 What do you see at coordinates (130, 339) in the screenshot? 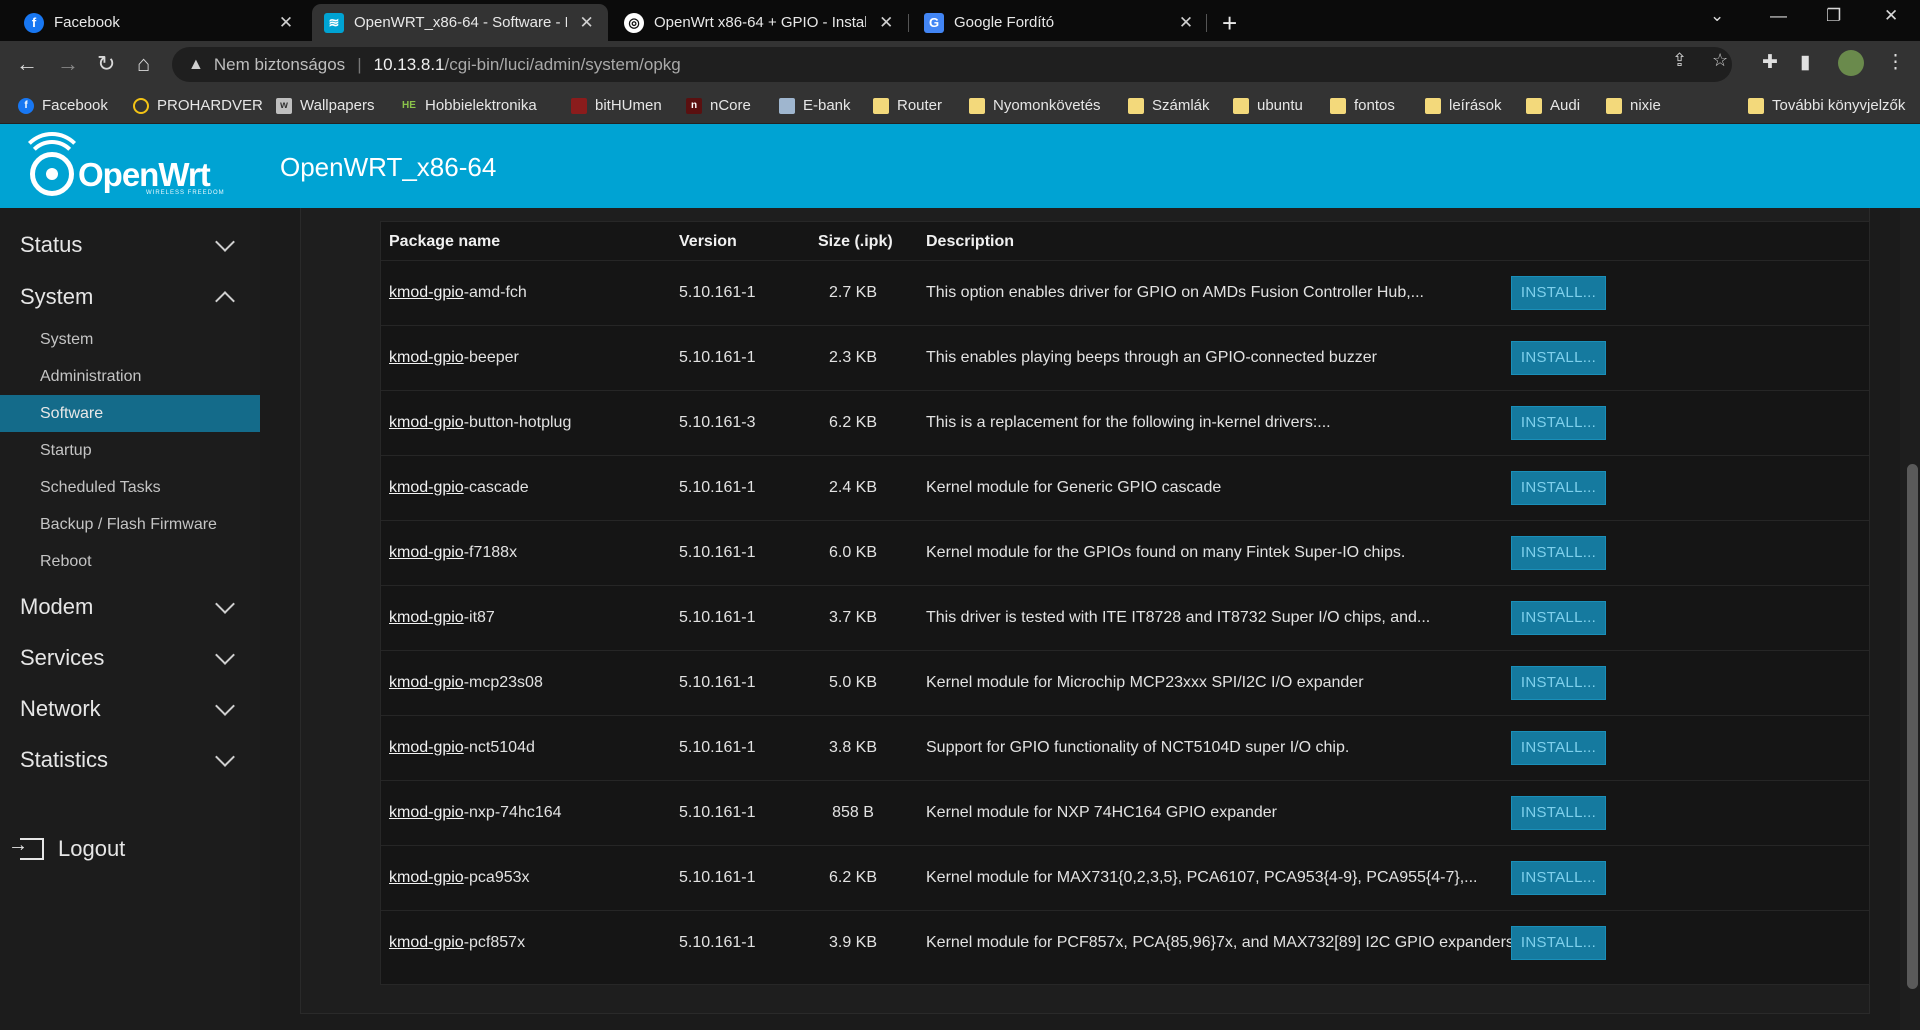
I see `sidebar-item-system: System` at bounding box center [130, 339].